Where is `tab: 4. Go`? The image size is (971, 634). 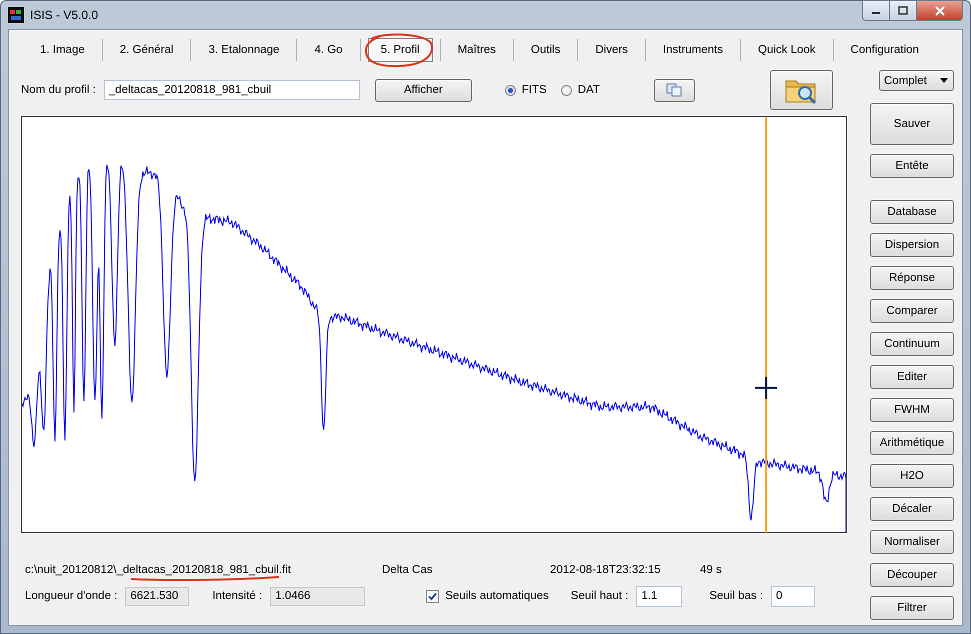 tab: 4. Go is located at coordinates (328, 50).